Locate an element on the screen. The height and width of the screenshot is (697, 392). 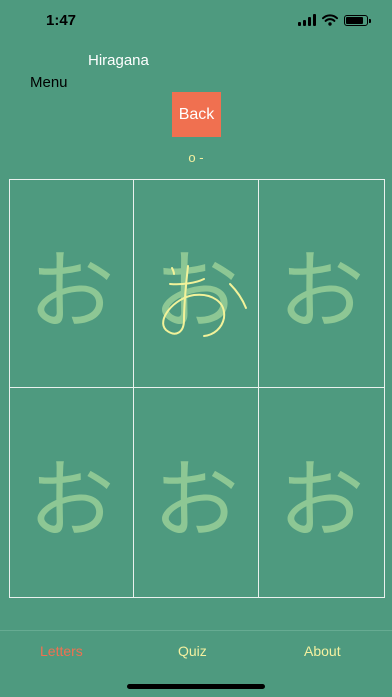
tab-about: About is located at coordinates (322, 651).